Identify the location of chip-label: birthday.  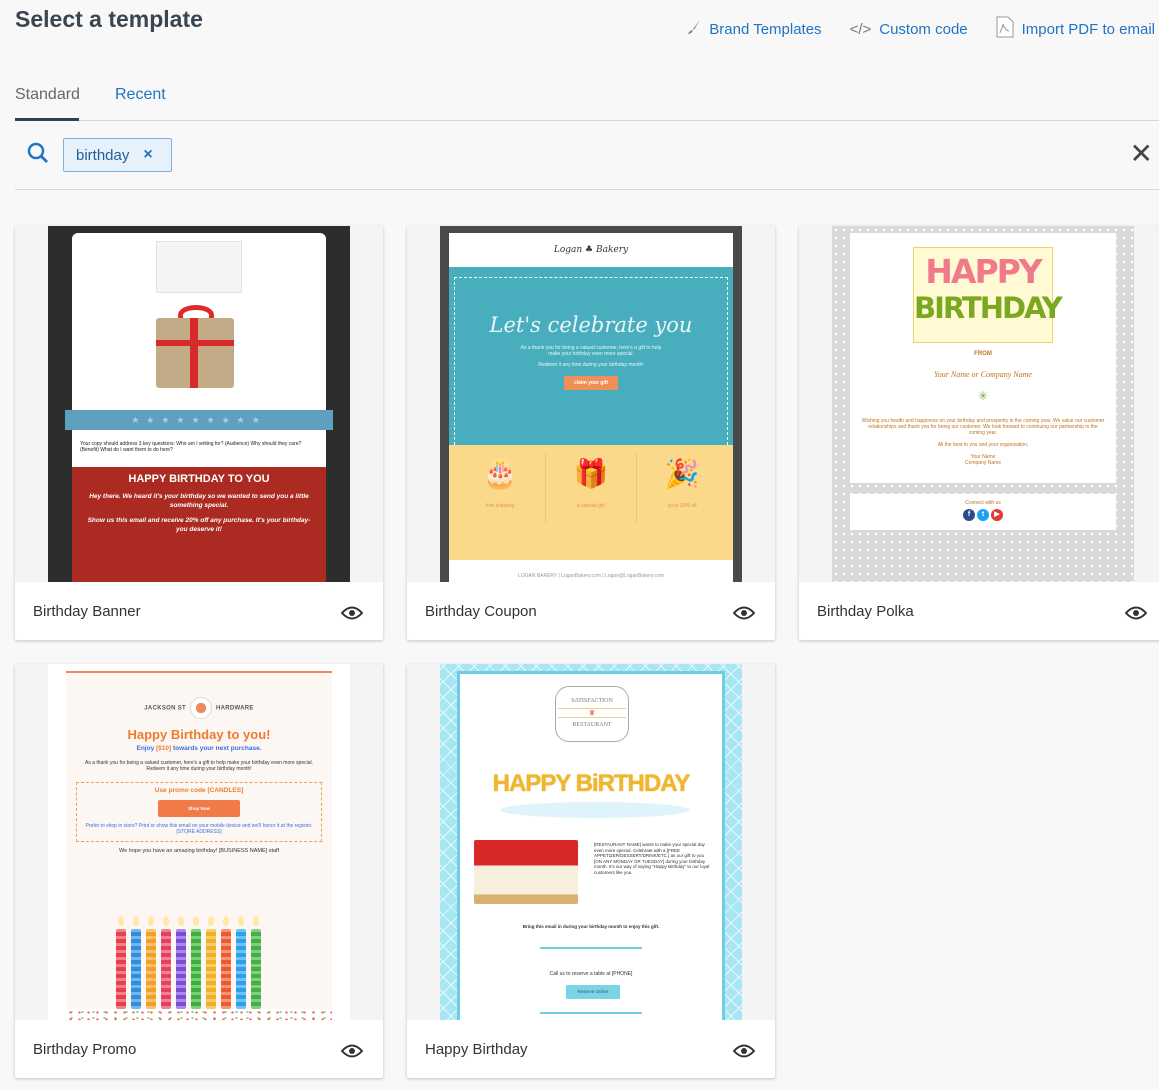
(103, 155).